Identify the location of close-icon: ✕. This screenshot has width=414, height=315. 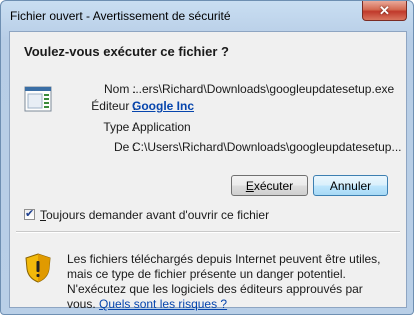
(384, 10).